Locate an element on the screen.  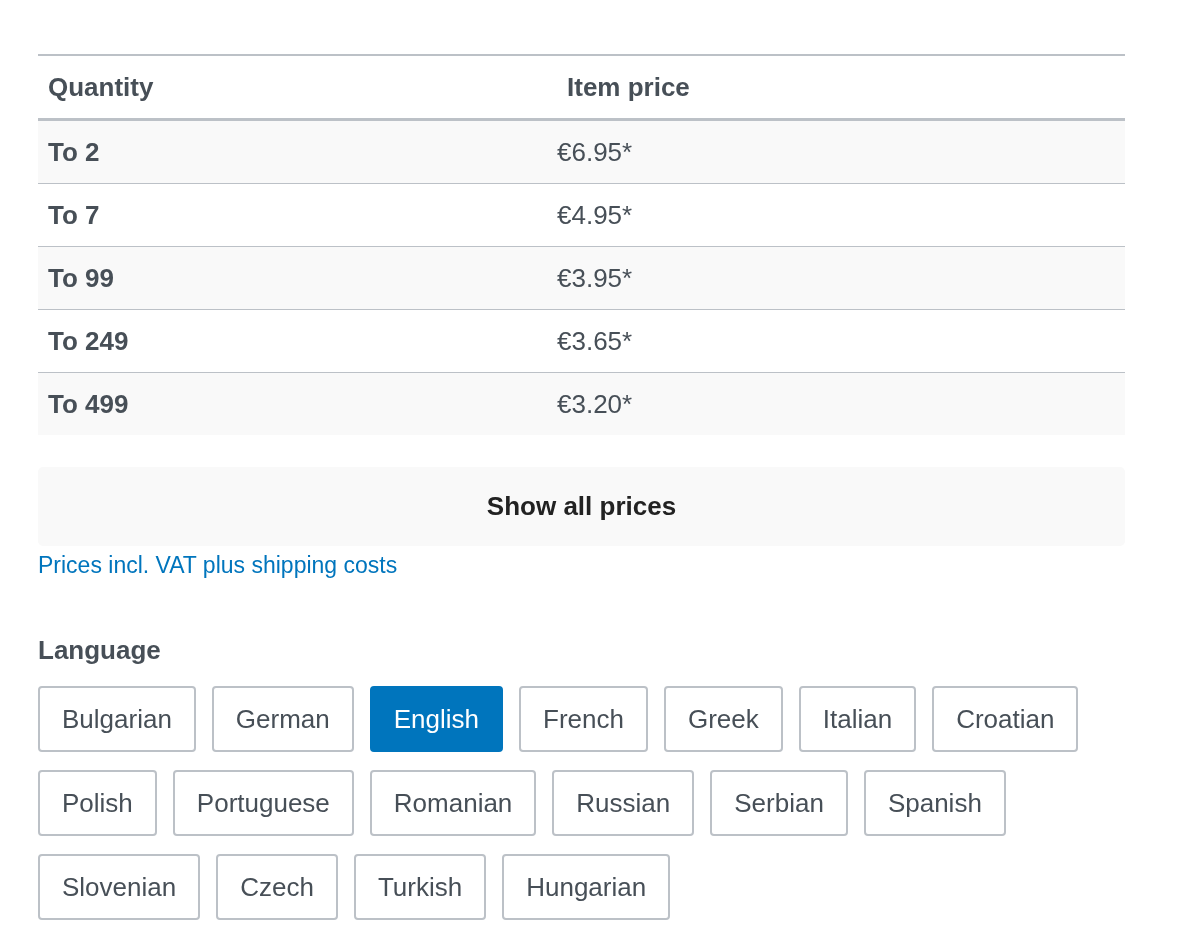
vat-shipping-link: Prices incl. VAT plus shipping costs is located at coordinates (218, 565).